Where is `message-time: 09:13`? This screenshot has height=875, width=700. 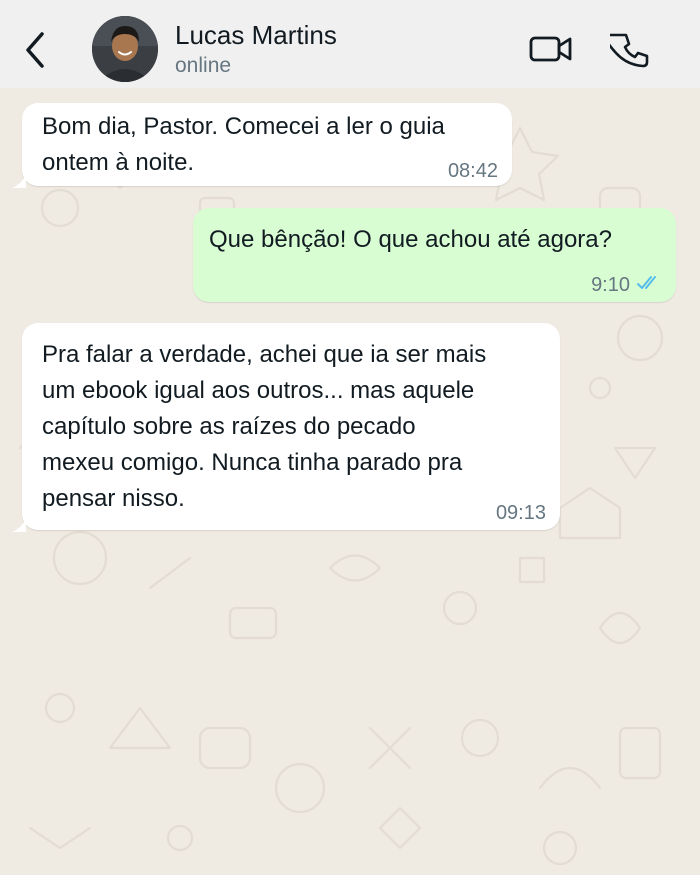 message-time: 09:13 is located at coordinates (520, 513).